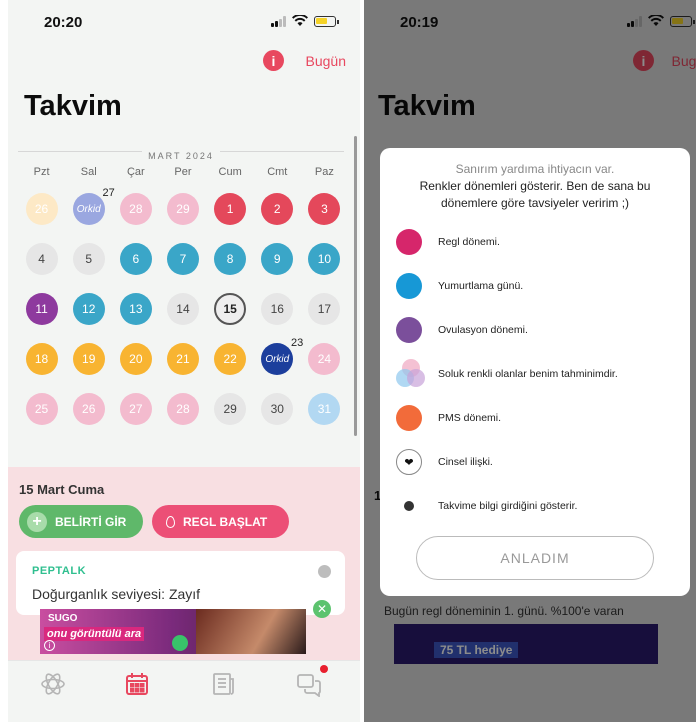 This screenshot has width=696, height=722. What do you see at coordinates (355, 286) in the screenshot?
I see `scrollbar` at bounding box center [355, 286].